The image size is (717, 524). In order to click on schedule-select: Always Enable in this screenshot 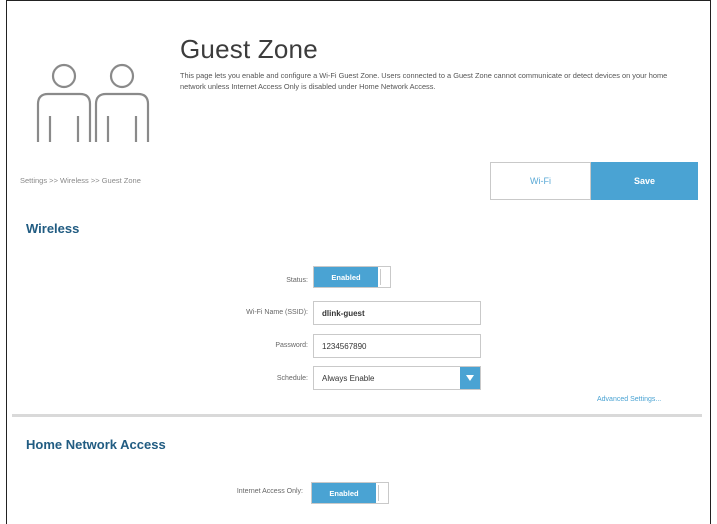, I will do `click(397, 378)`.